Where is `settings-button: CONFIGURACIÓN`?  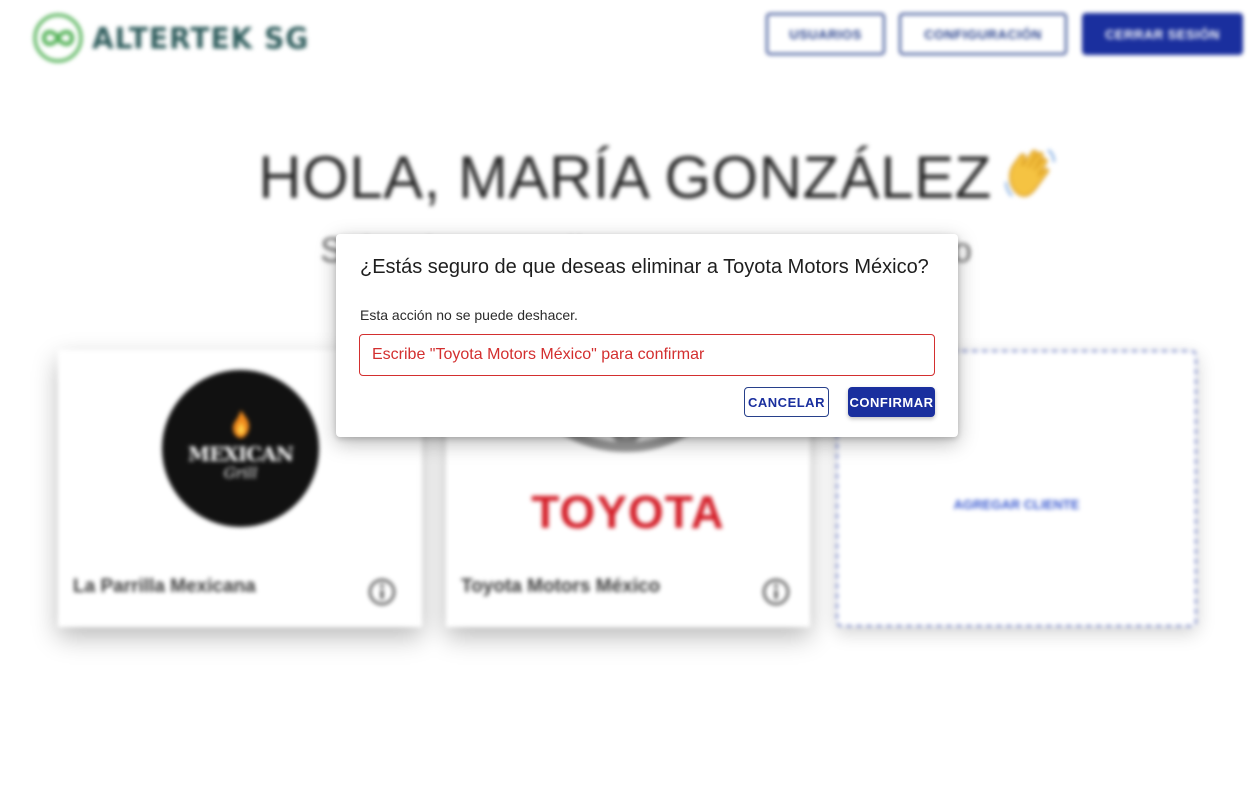
settings-button: CONFIGURACIÓN is located at coordinates (983, 34).